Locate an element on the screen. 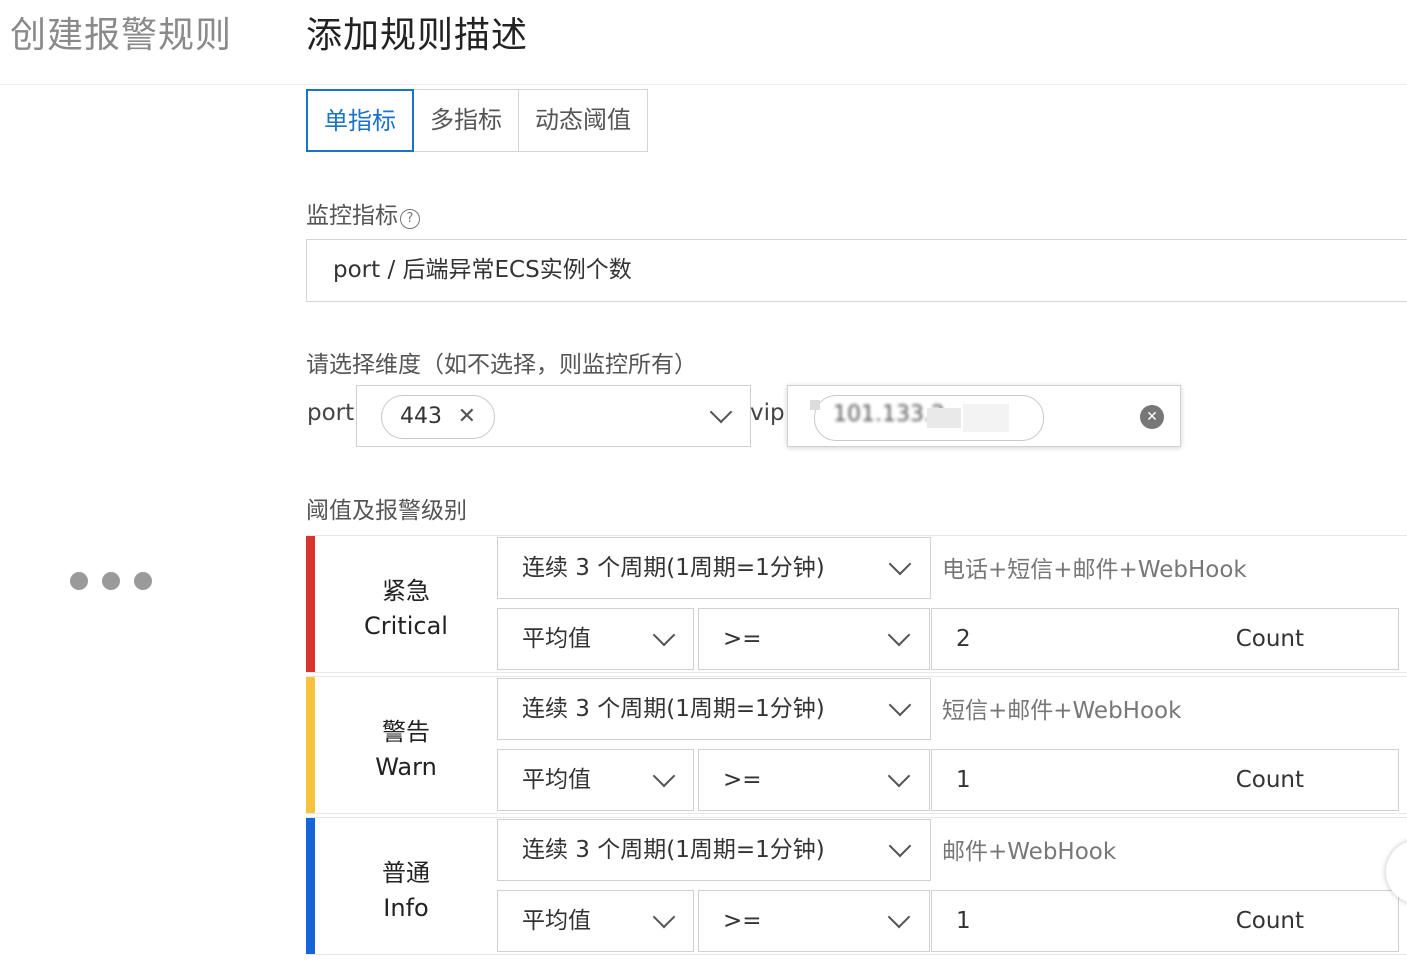  port-dimension-select: 443 ✕ is located at coordinates (553, 416).